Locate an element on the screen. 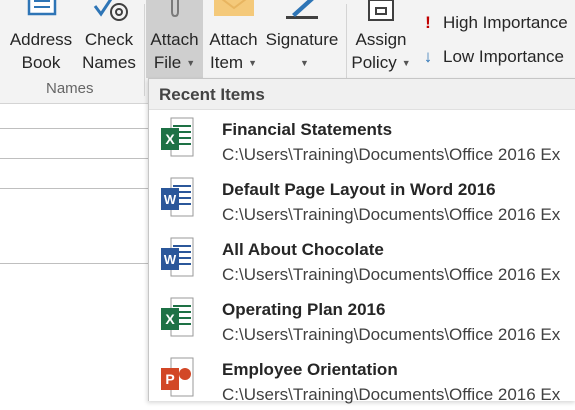  assign-policy-label-1: Assign is located at coordinates (381, 39).